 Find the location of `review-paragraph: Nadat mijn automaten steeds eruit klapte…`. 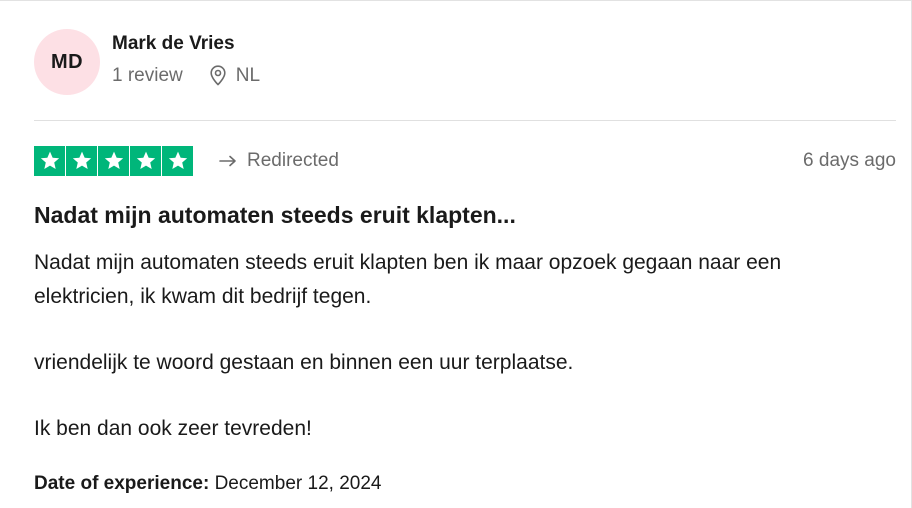

review-paragraph: Nadat mijn automaten steeds eruit klapte… is located at coordinates (408, 279).